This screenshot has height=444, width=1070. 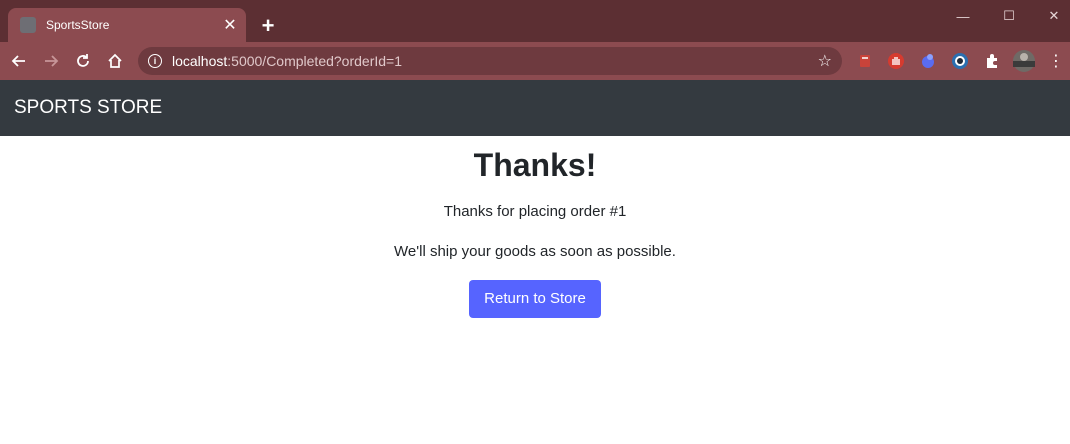 I want to click on site-navbar: SPORTS STORE, so click(x=535, y=108).